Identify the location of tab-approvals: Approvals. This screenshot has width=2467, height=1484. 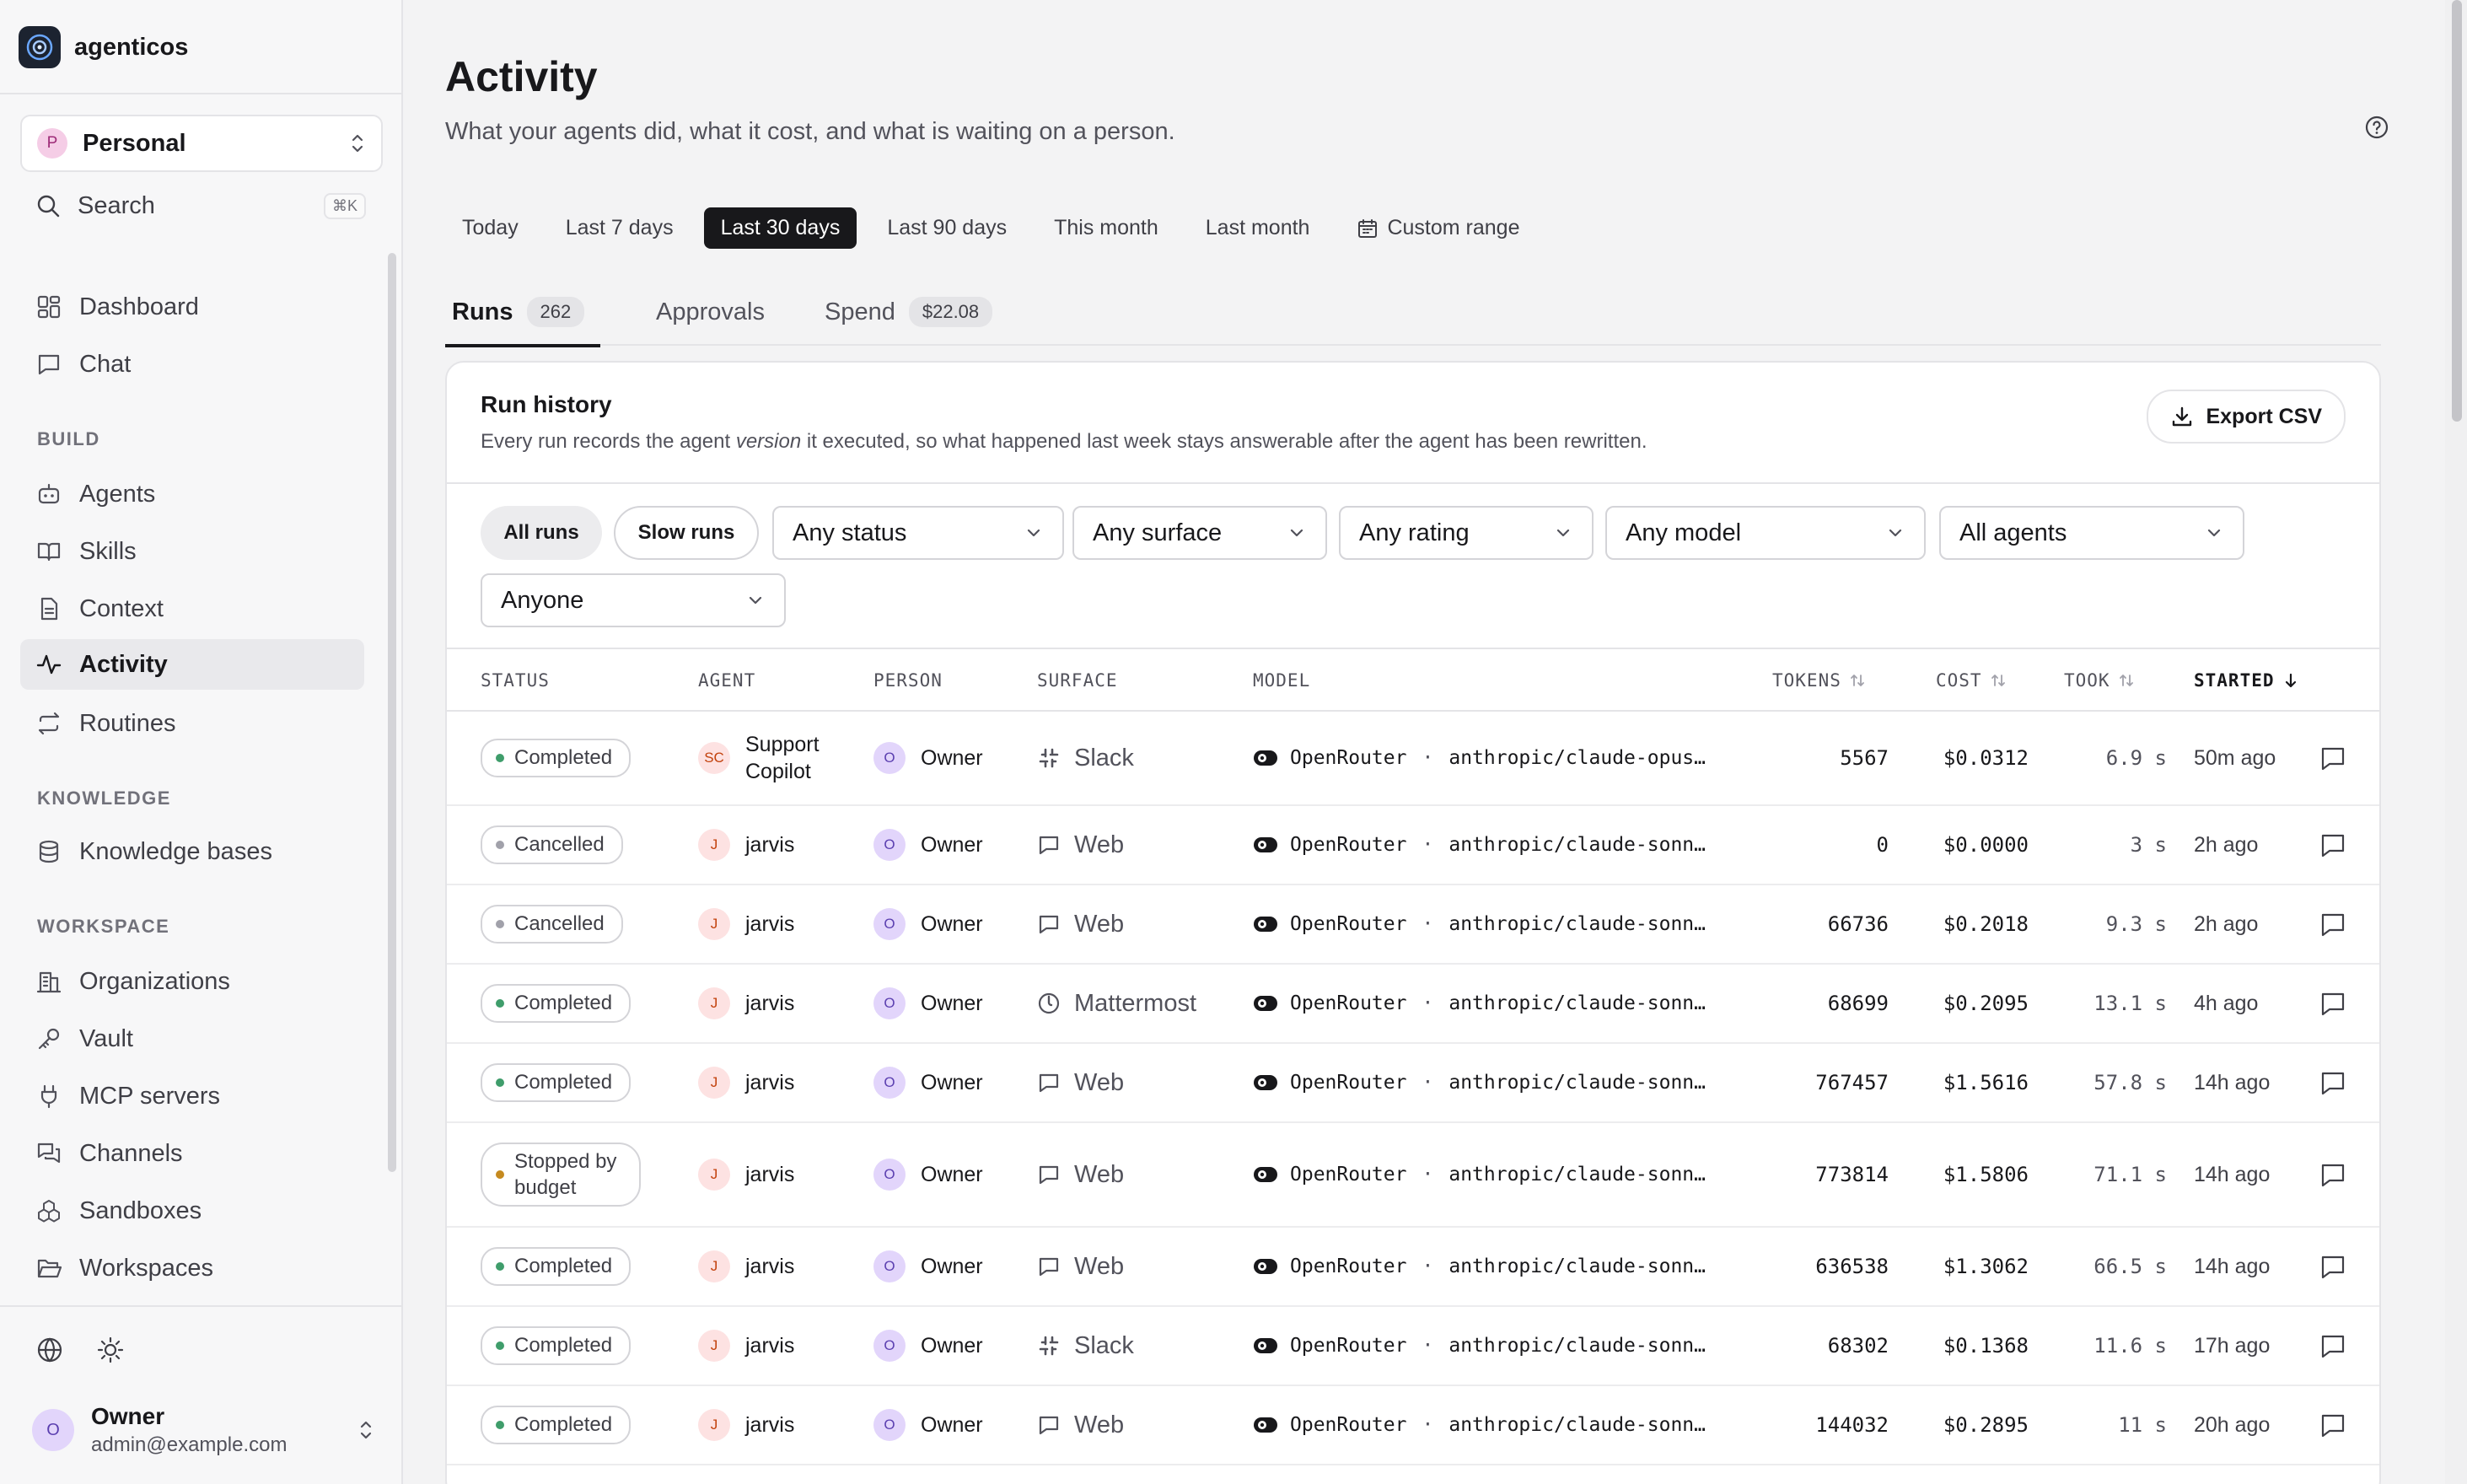
(710, 312).